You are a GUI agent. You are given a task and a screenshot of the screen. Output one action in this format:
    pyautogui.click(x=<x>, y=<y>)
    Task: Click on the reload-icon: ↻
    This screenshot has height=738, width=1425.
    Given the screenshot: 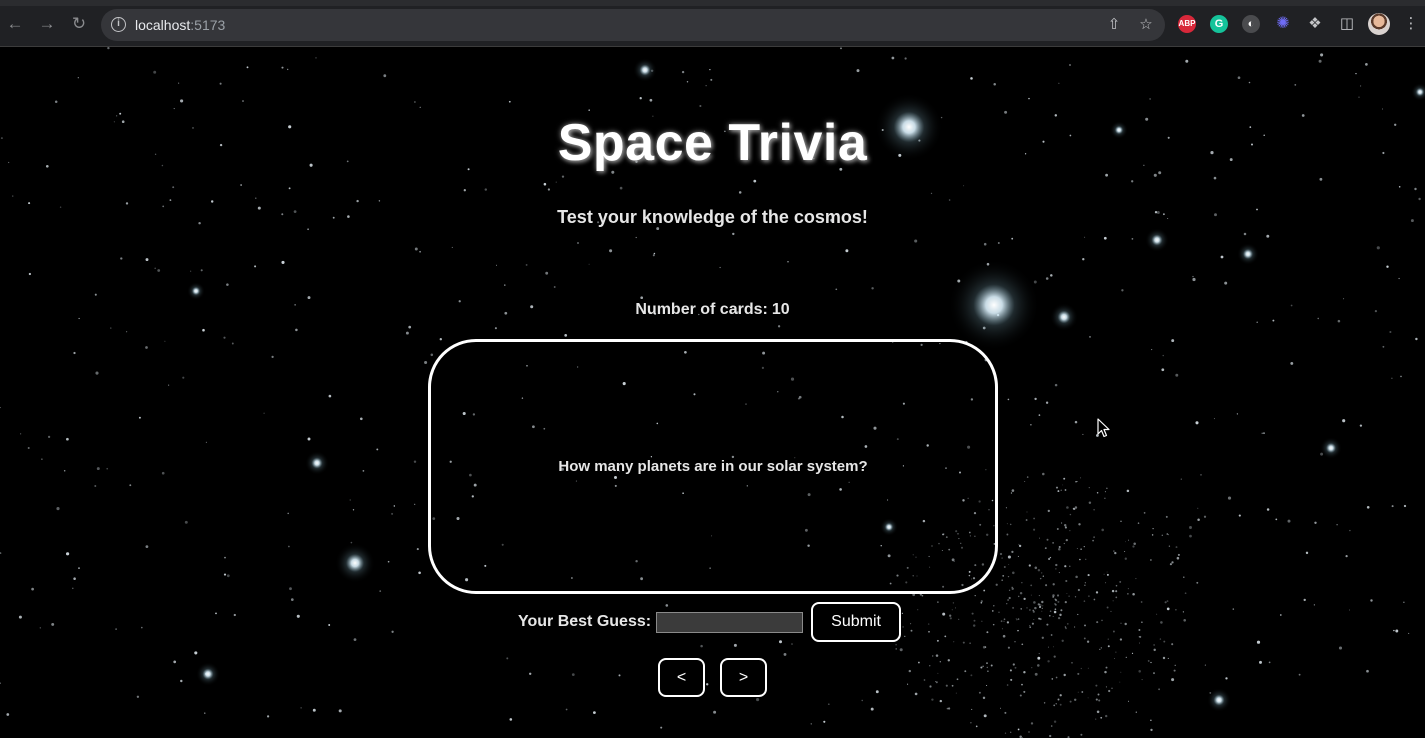 What is the action you would take?
    pyautogui.click(x=79, y=24)
    